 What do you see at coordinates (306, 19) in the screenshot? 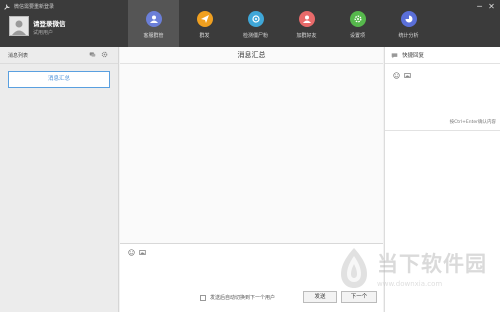
I see `add-friend-icon` at bounding box center [306, 19].